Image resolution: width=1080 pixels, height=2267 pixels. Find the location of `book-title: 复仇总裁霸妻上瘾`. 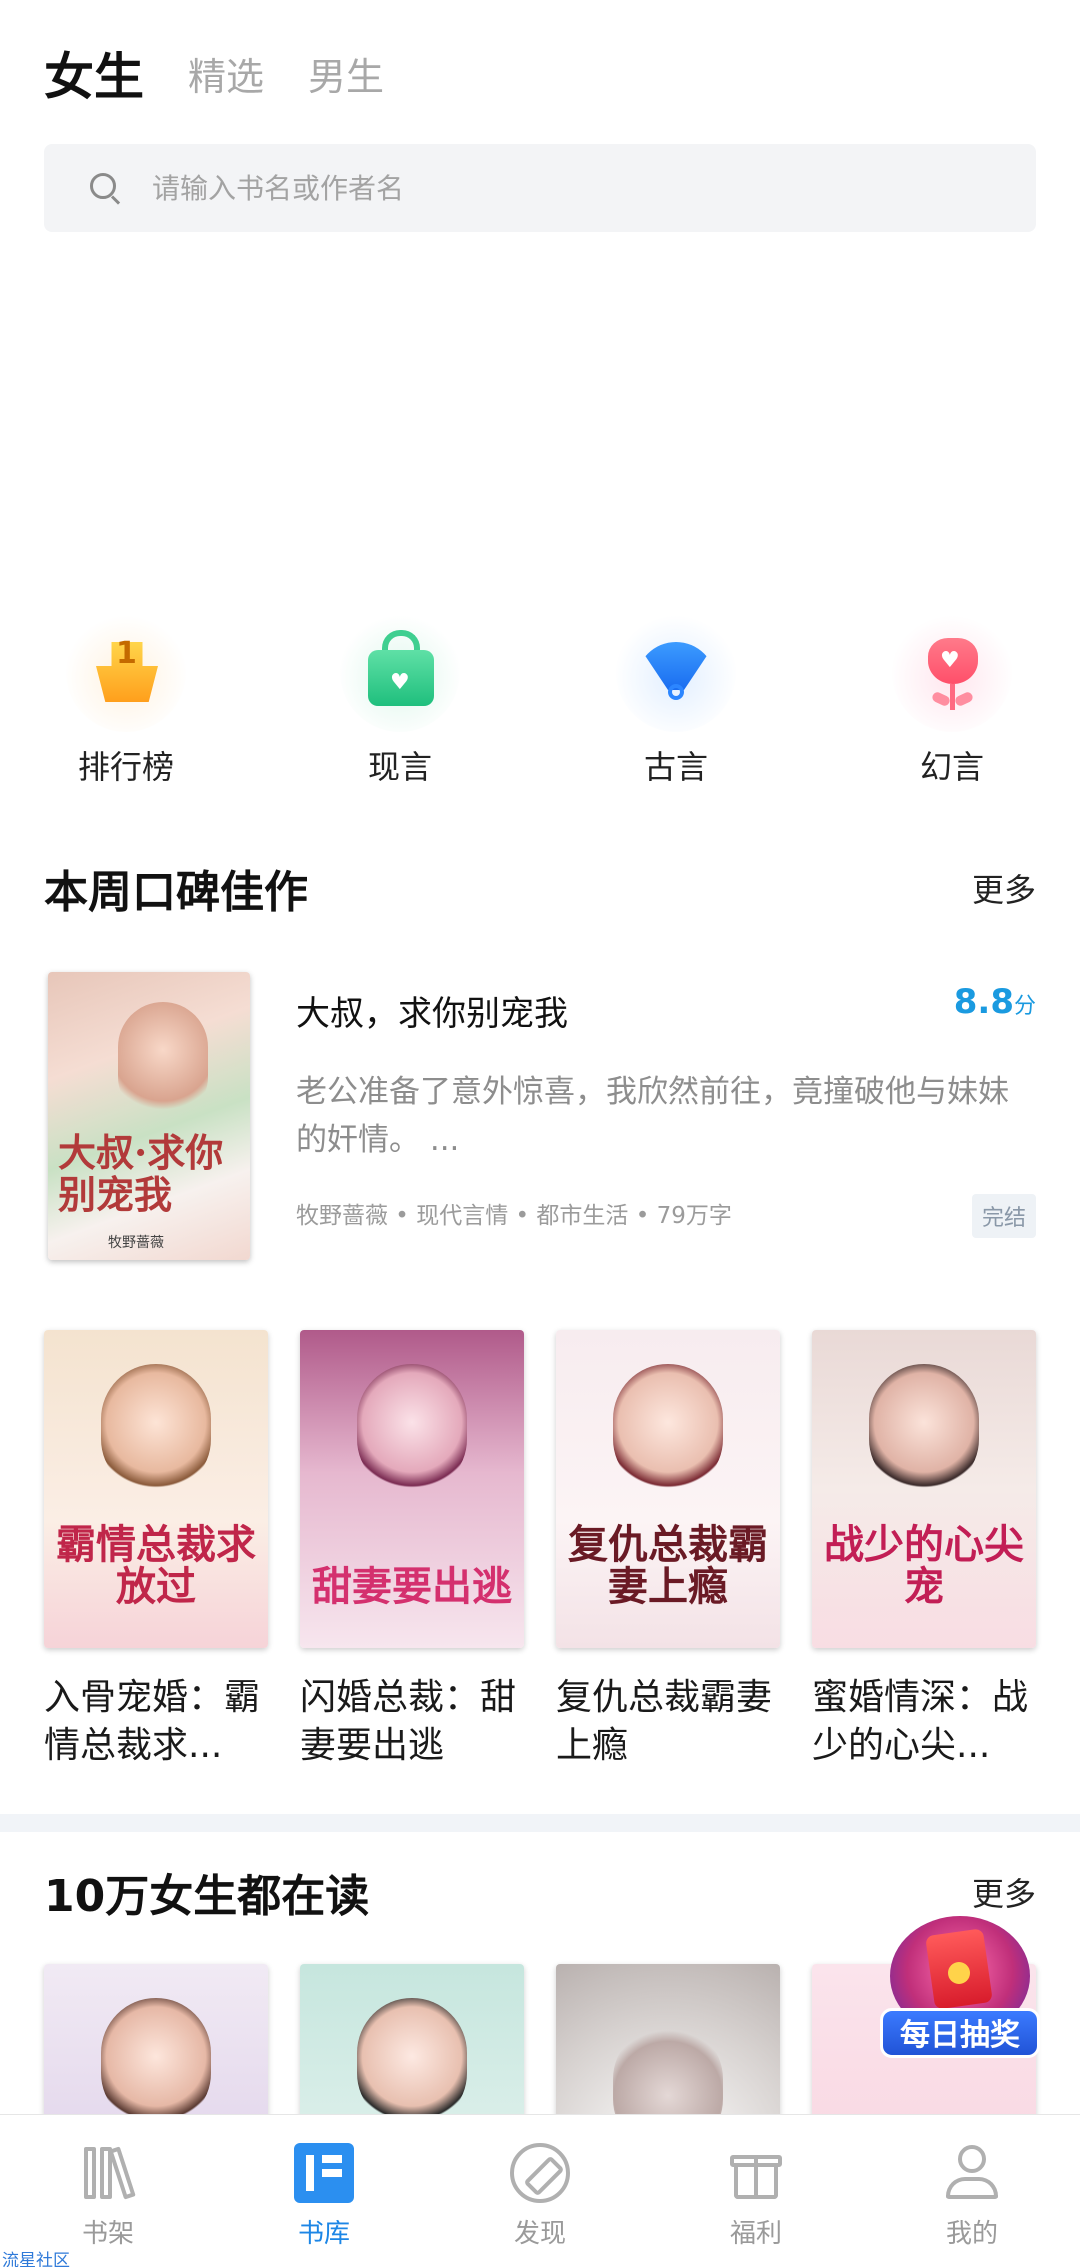

book-title: 复仇总裁霸妻上瘾 is located at coordinates (668, 1722).